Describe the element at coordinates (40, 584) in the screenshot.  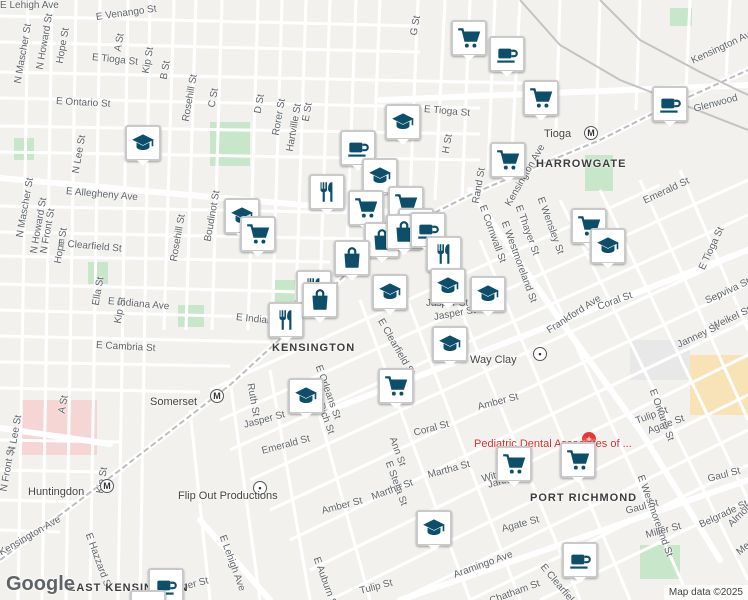
I see `google-logo: Google` at that location.